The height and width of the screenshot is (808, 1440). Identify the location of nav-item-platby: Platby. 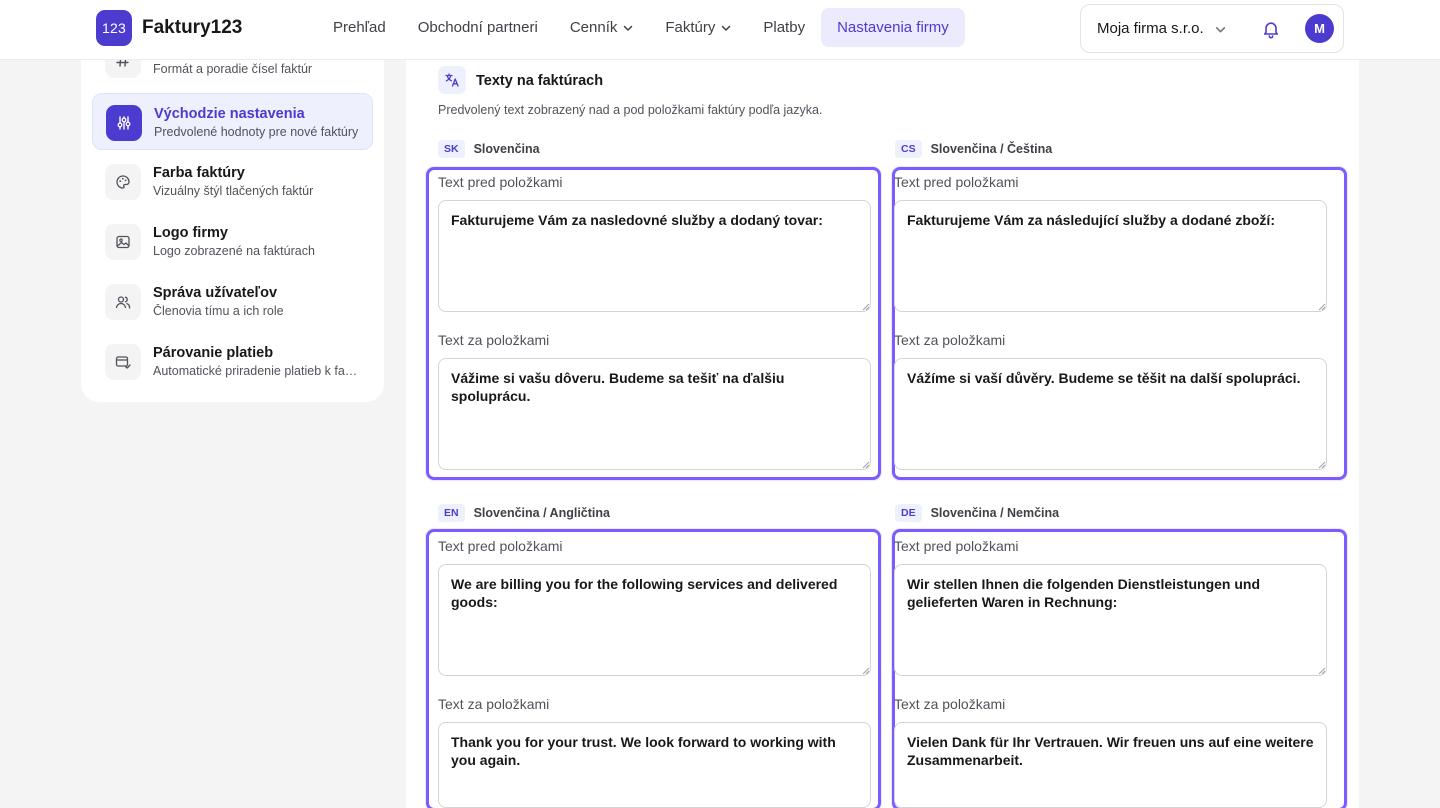
(784, 27).